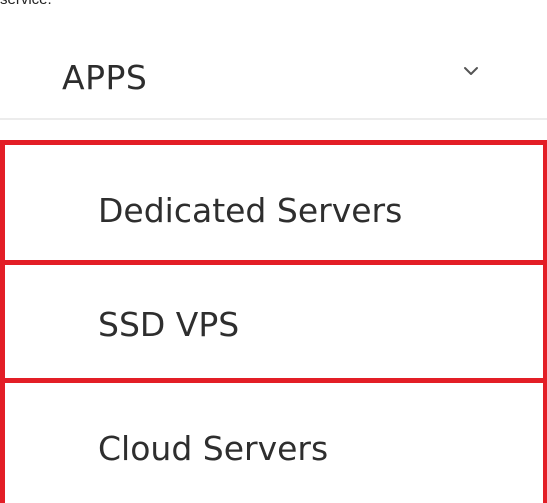  I want to click on apps-menu-label: APPS, so click(105, 77).